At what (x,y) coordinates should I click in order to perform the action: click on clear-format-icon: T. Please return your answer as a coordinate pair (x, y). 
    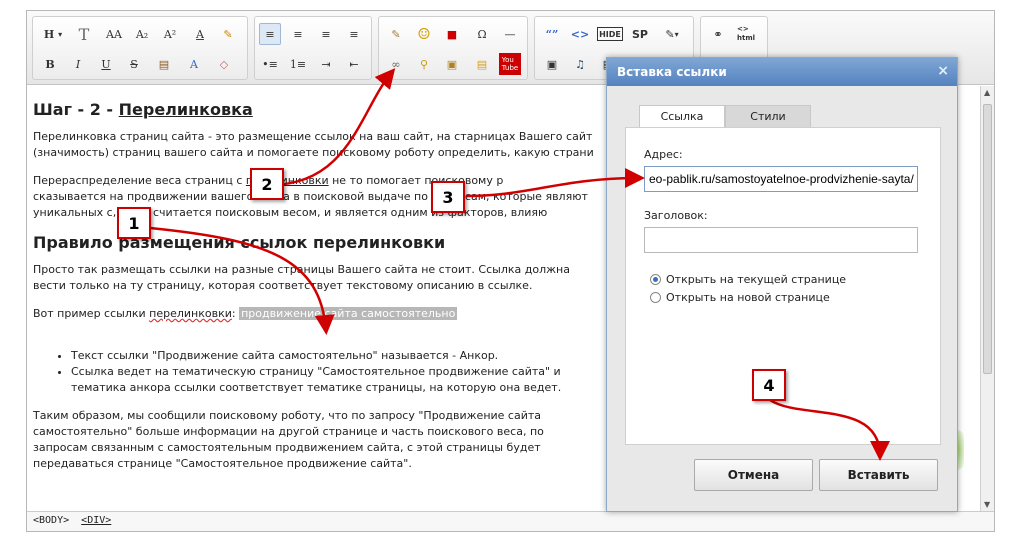
    Looking at the image, I should click on (84, 34).